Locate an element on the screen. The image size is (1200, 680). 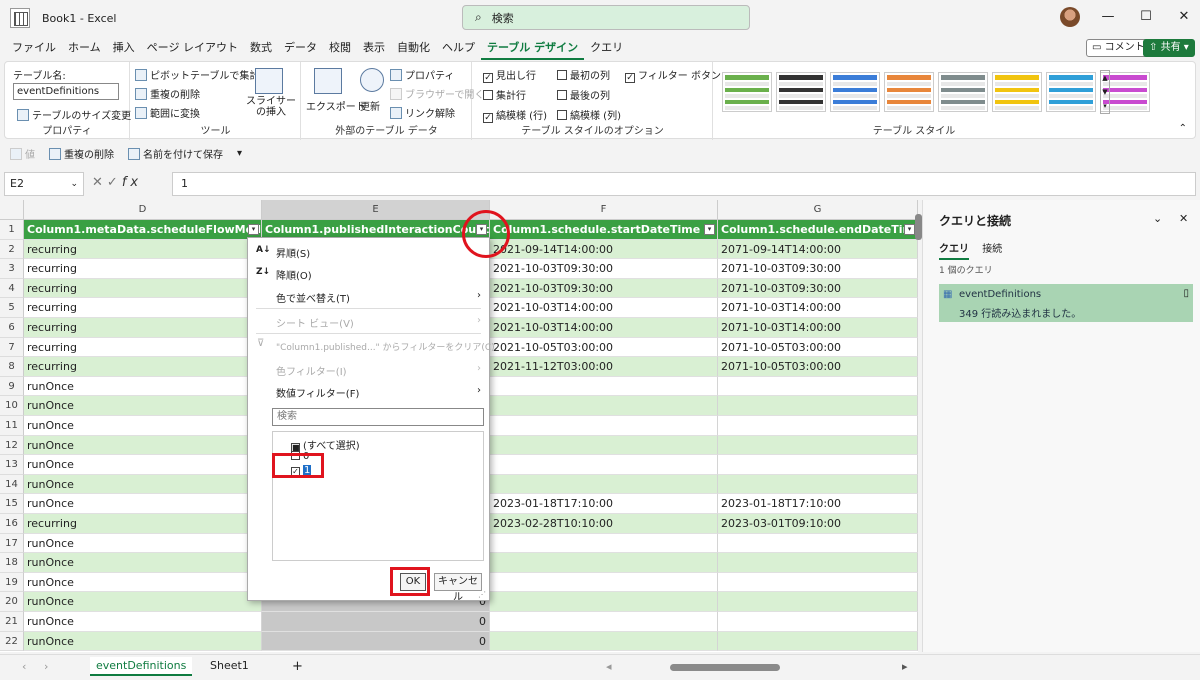
scroll-left-icon: ‹ is located at coordinates (24, 666).